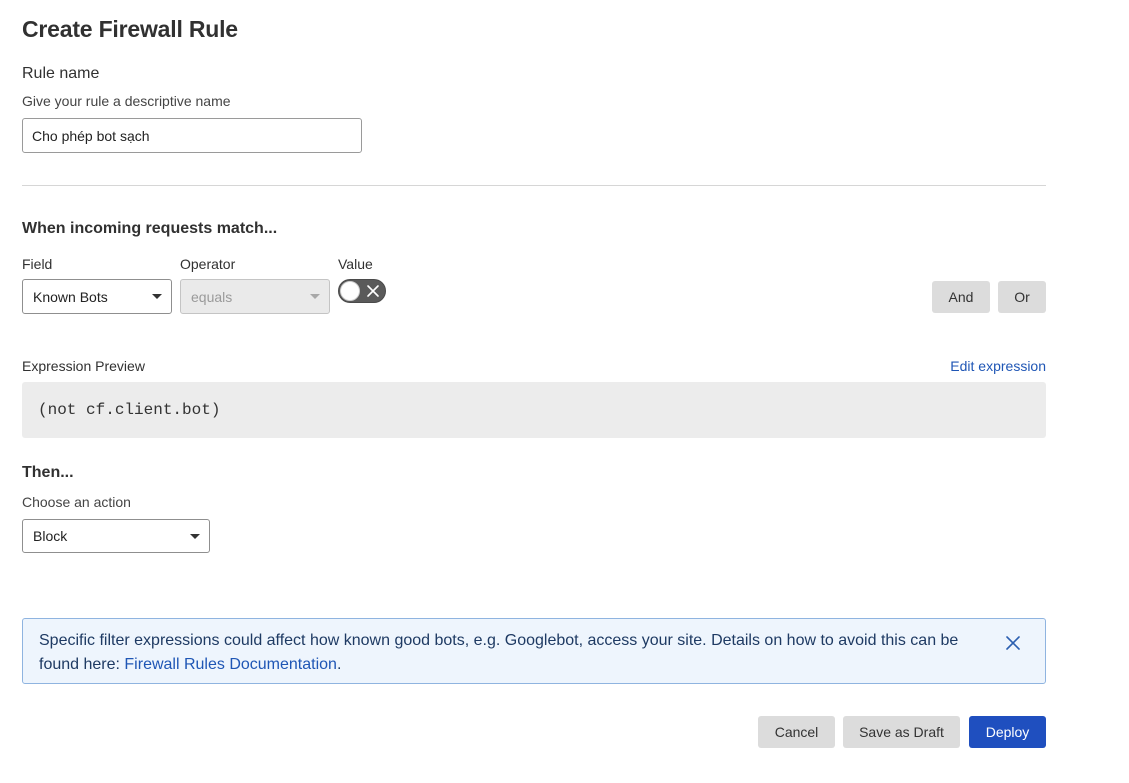  I want to click on rule-name-label: Rule name, so click(61, 73).